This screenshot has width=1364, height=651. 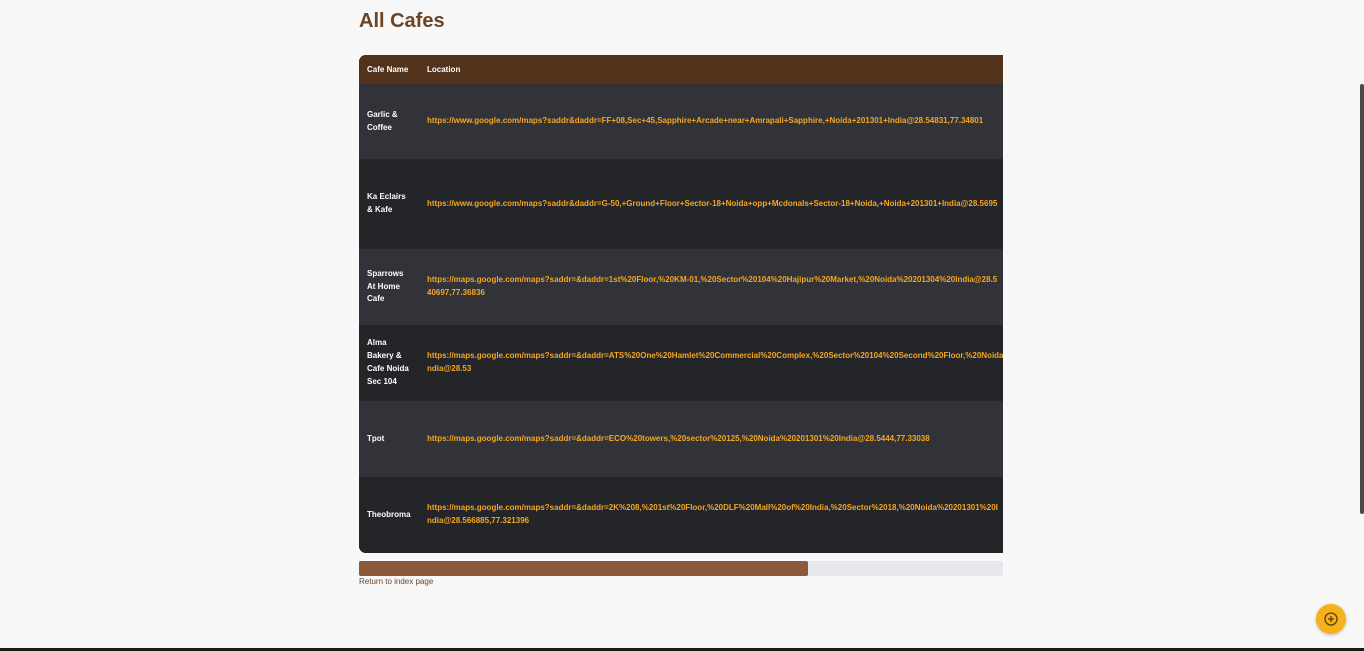 I want to click on cafe-name-cell: Sparrows At Home Cafe, so click(x=385, y=286).